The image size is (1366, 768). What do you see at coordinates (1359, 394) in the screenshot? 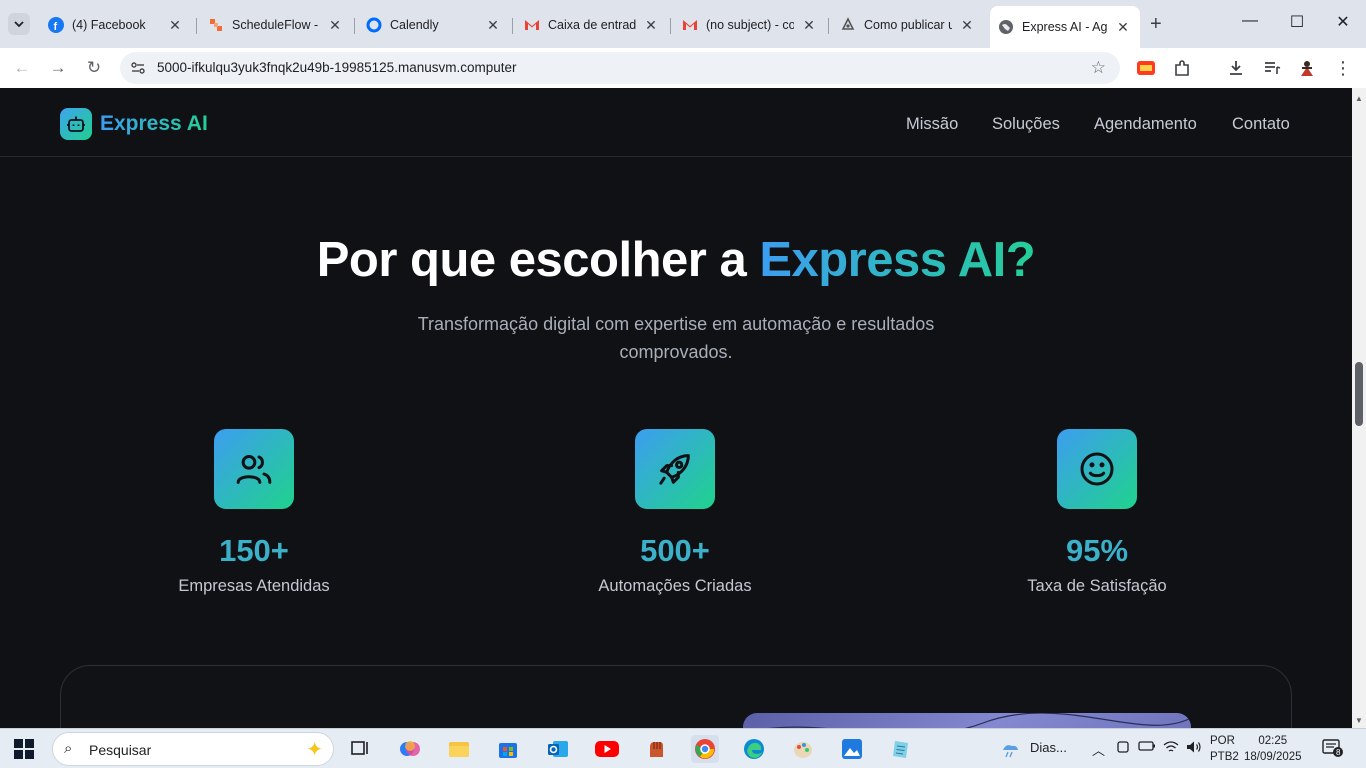
I see `scrollbar-thumb` at bounding box center [1359, 394].